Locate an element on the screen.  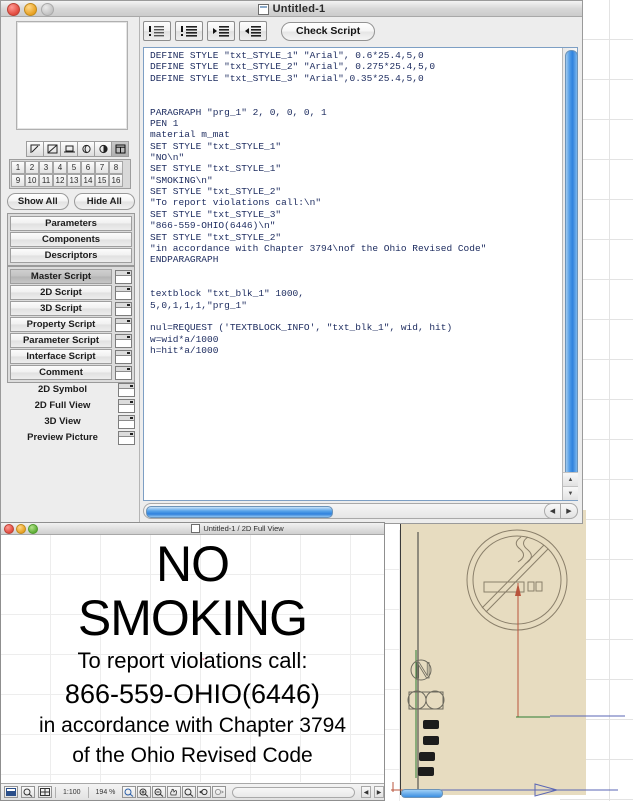
zoom-fit-icon is located at coordinates (28, 792).